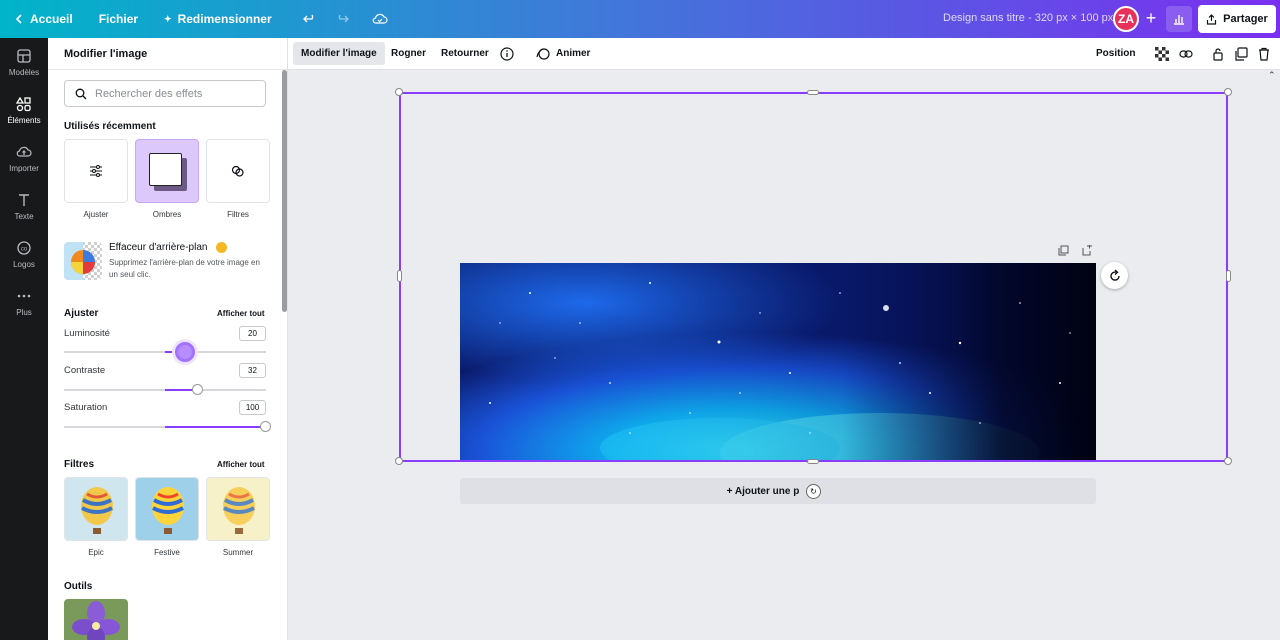 The height and width of the screenshot is (640, 1280). What do you see at coordinates (24, 168) in the screenshot?
I see `rail-label: Importer` at bounding box center [24, 168].